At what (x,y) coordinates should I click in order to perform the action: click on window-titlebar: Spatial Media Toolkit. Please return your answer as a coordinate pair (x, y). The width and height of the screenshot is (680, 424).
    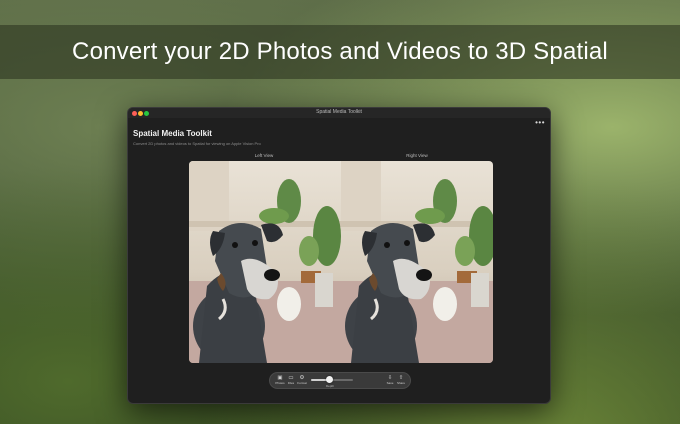
    Looking at the image, I should click on (339, 113).